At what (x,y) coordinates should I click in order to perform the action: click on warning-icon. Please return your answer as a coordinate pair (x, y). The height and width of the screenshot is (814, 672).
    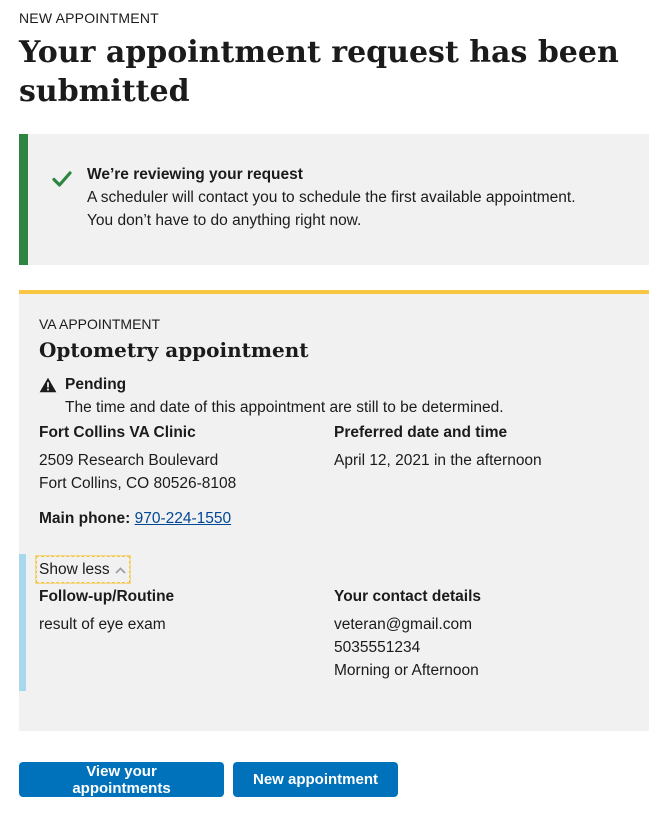
    Looking at the image, I should click on (48, 385).